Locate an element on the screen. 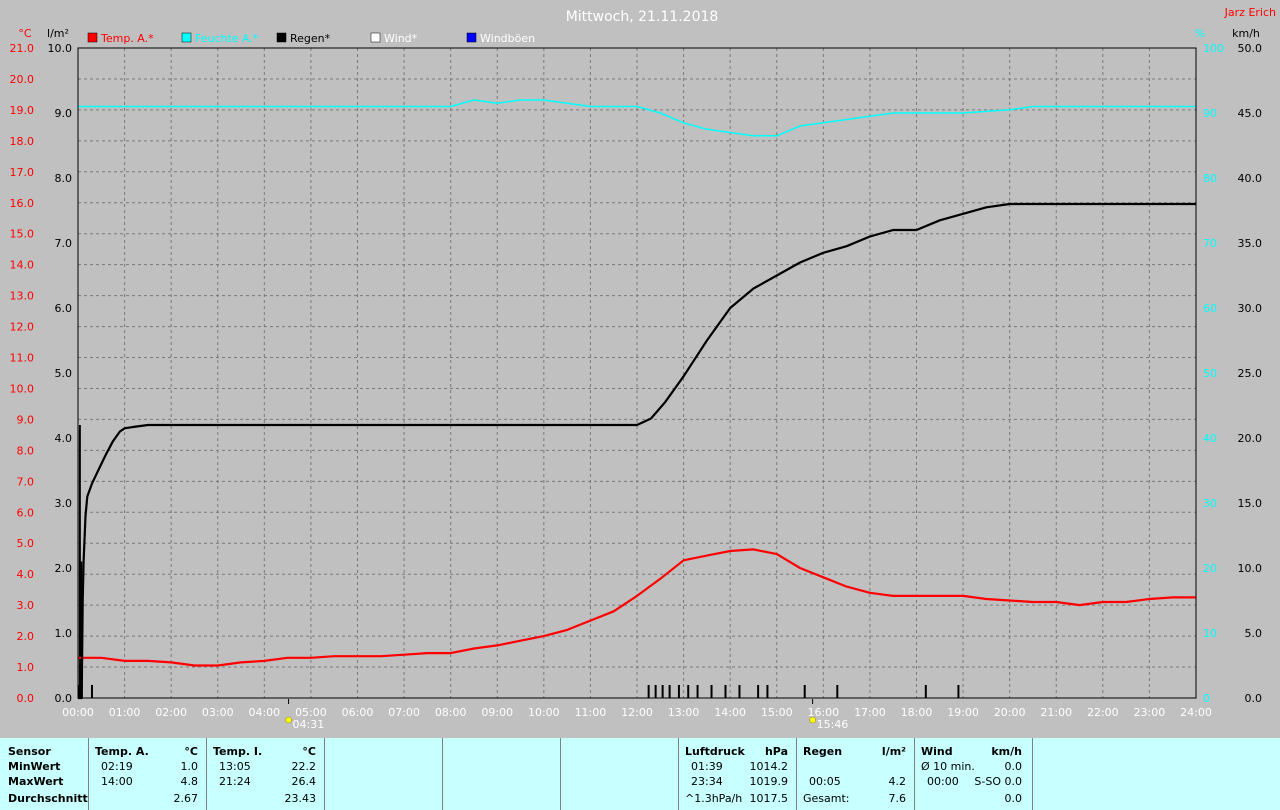 This screenshot has height=810, width=1280. time-tick-label: 15:00 is located at coordinates (777, 712).